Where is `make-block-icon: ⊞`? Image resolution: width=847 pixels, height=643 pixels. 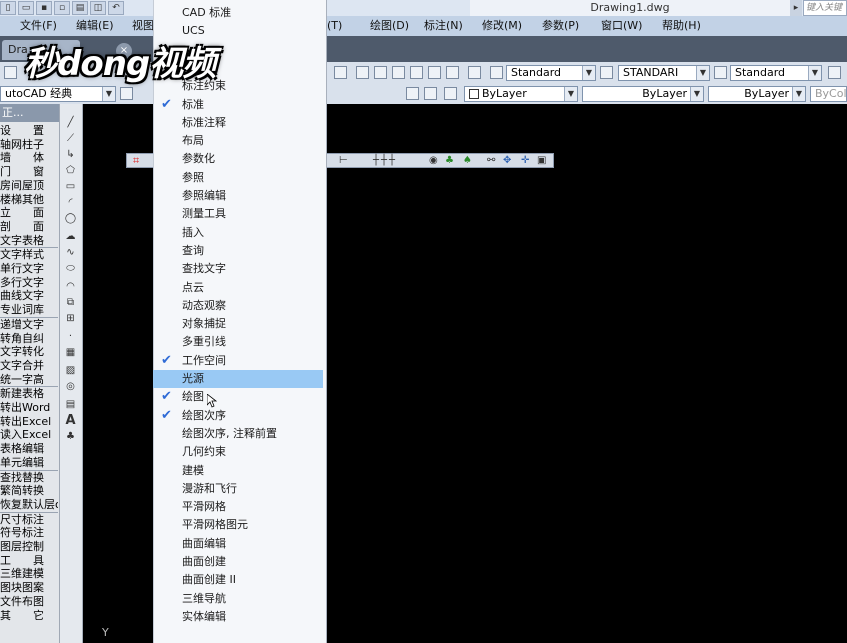 make-block-icon: ⊞ is located at coordinates (70, 318).